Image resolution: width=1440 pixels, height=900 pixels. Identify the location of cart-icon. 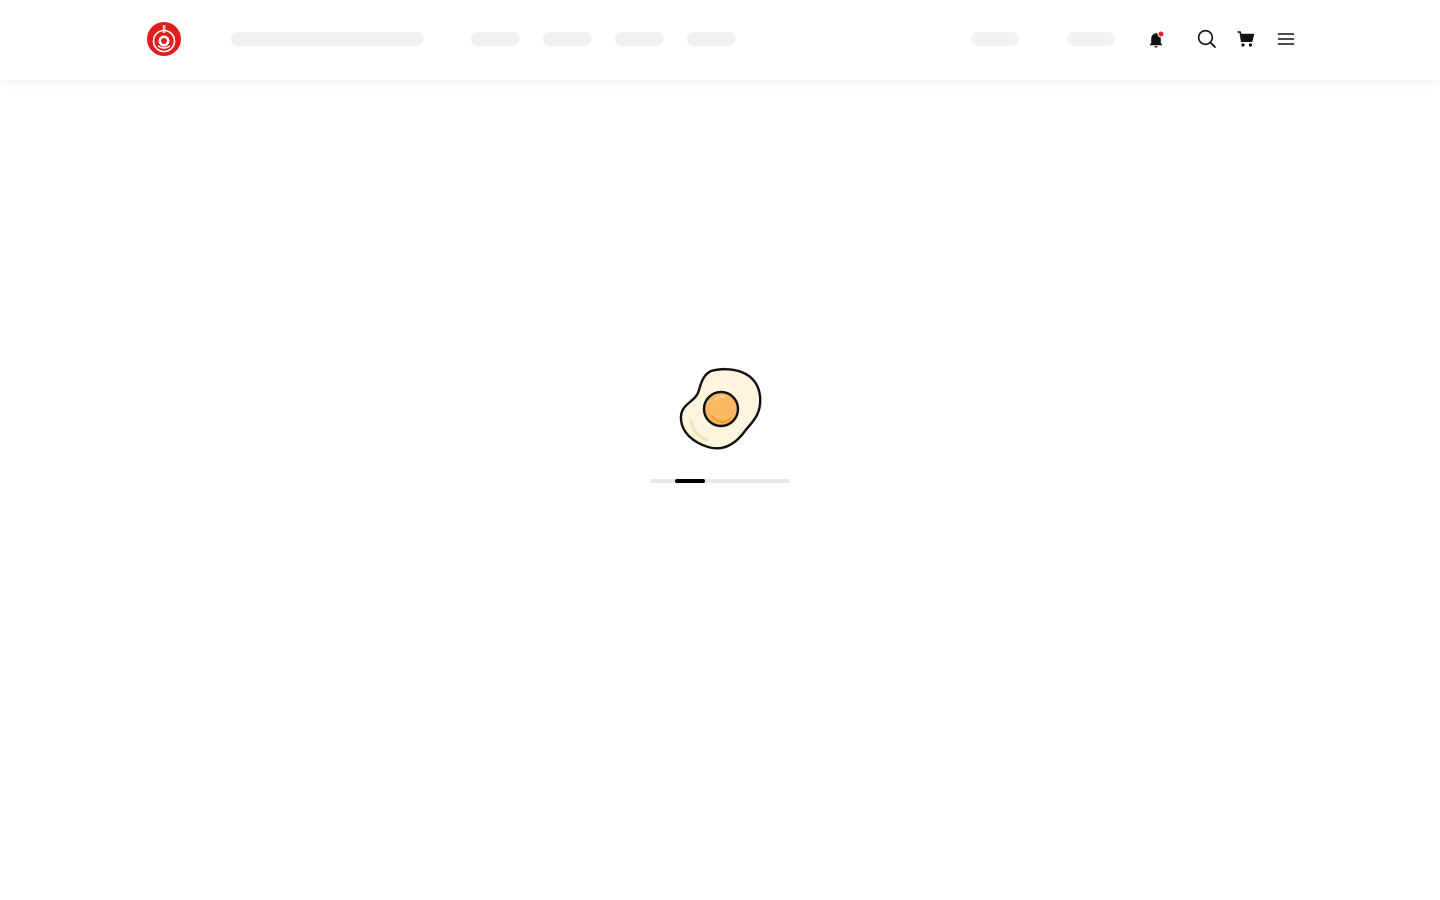
(1246, 39).